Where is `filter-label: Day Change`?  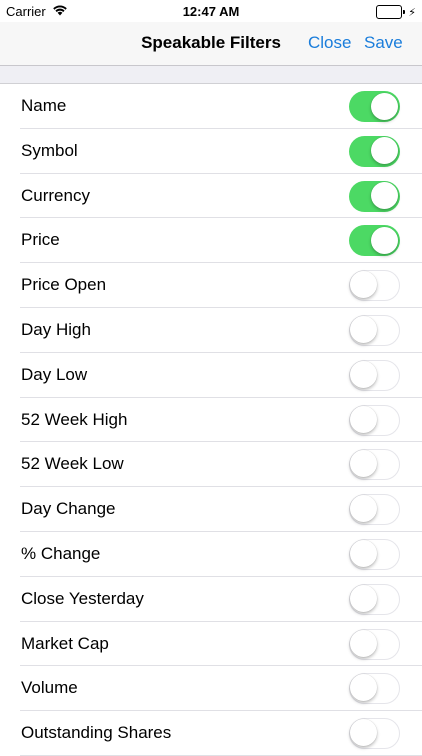 filter-label: Day Change is located at coordinates (68, 509).